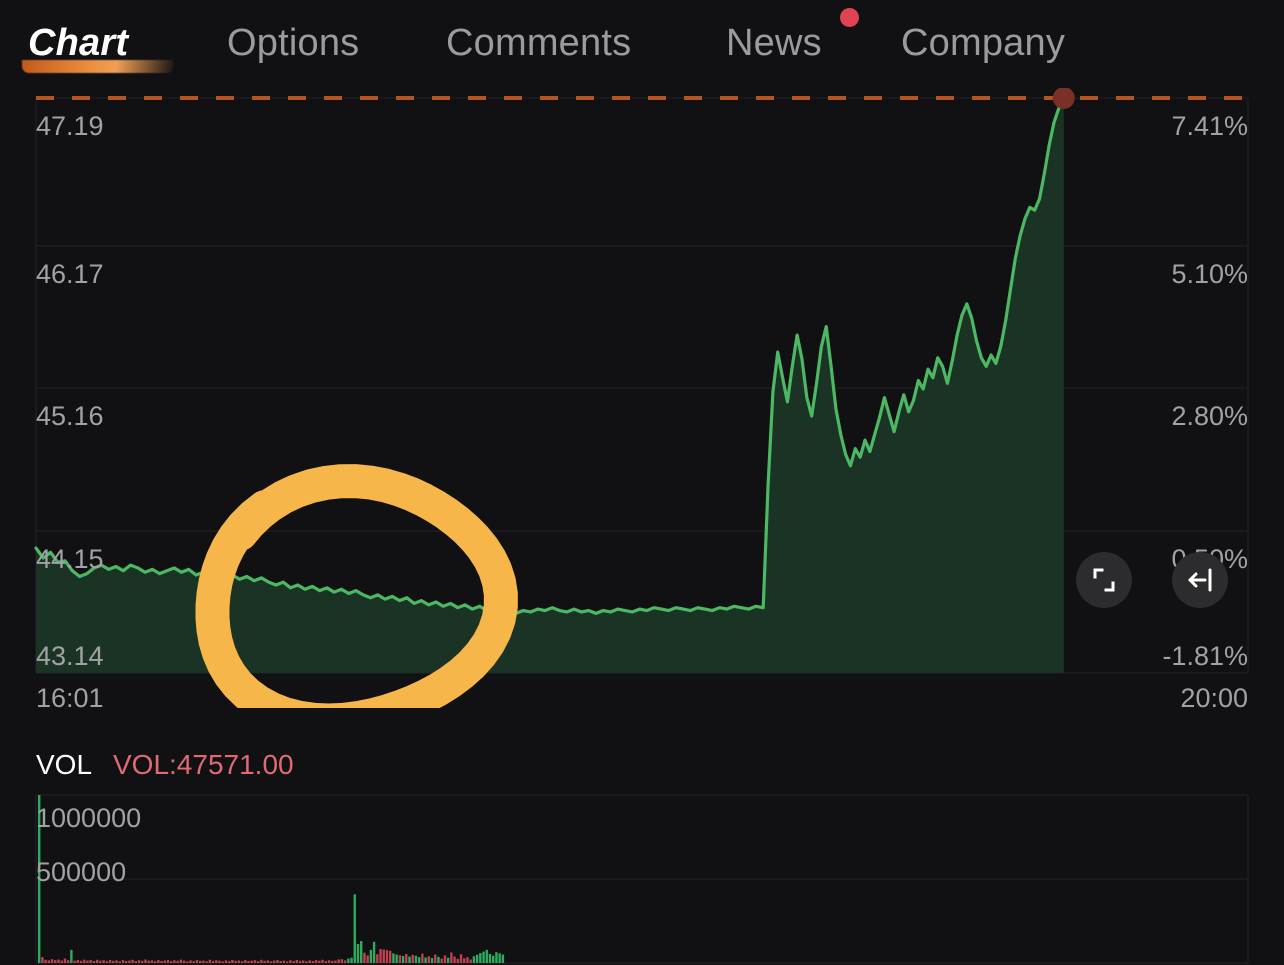 The width and height of the screenshot is (1284, 965). What do you see at coordinates (293, 43) in the screenshot?
I see `tab-options: Options` at bounding box center [293, 43].